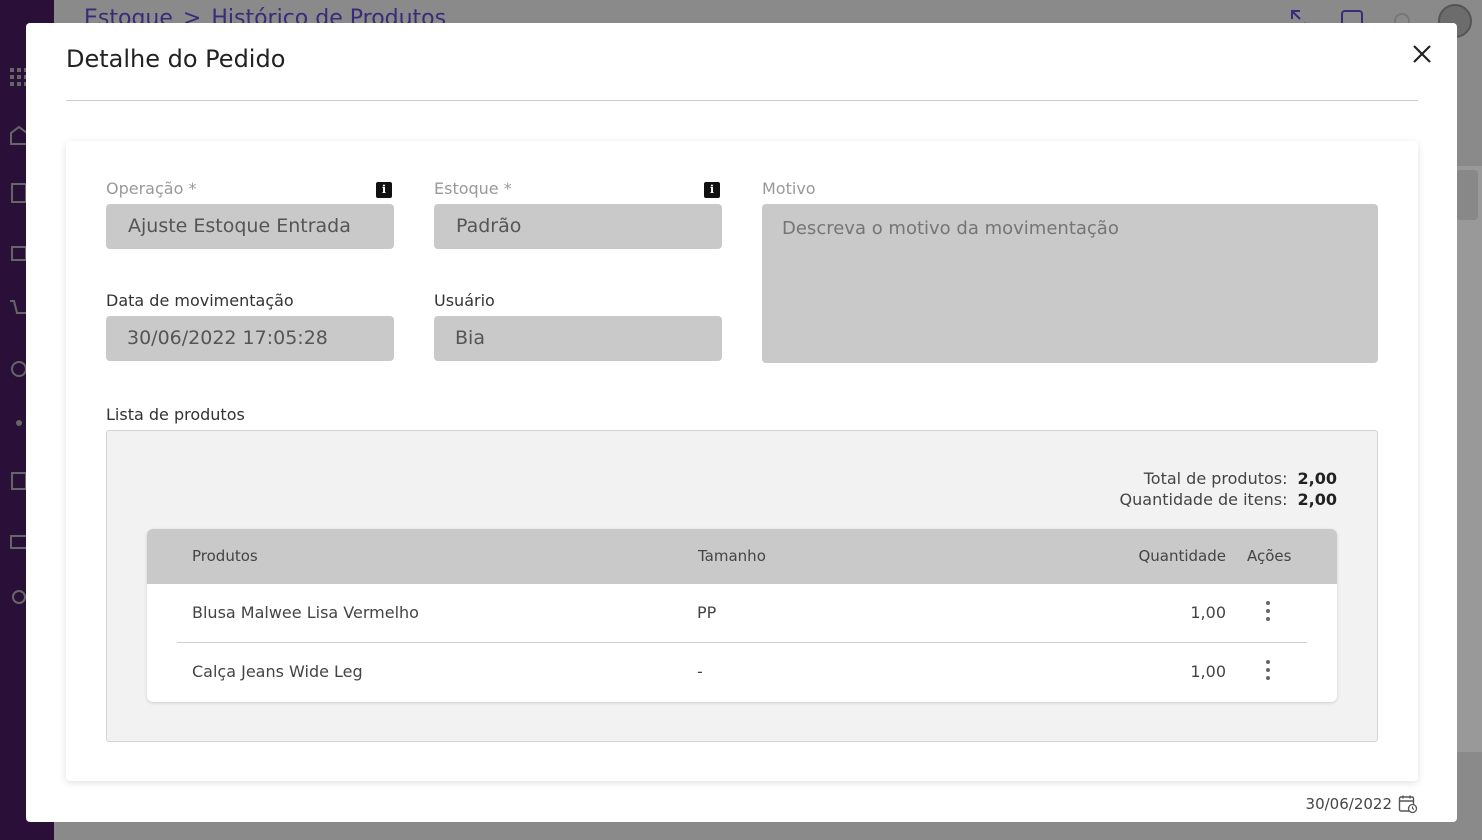 This screenshot has width=1482, height=840. What do you see at coordinates (707, 612) in the screenshot?
I see `cell-tamanho: PP` at bounding box center [707, 612].